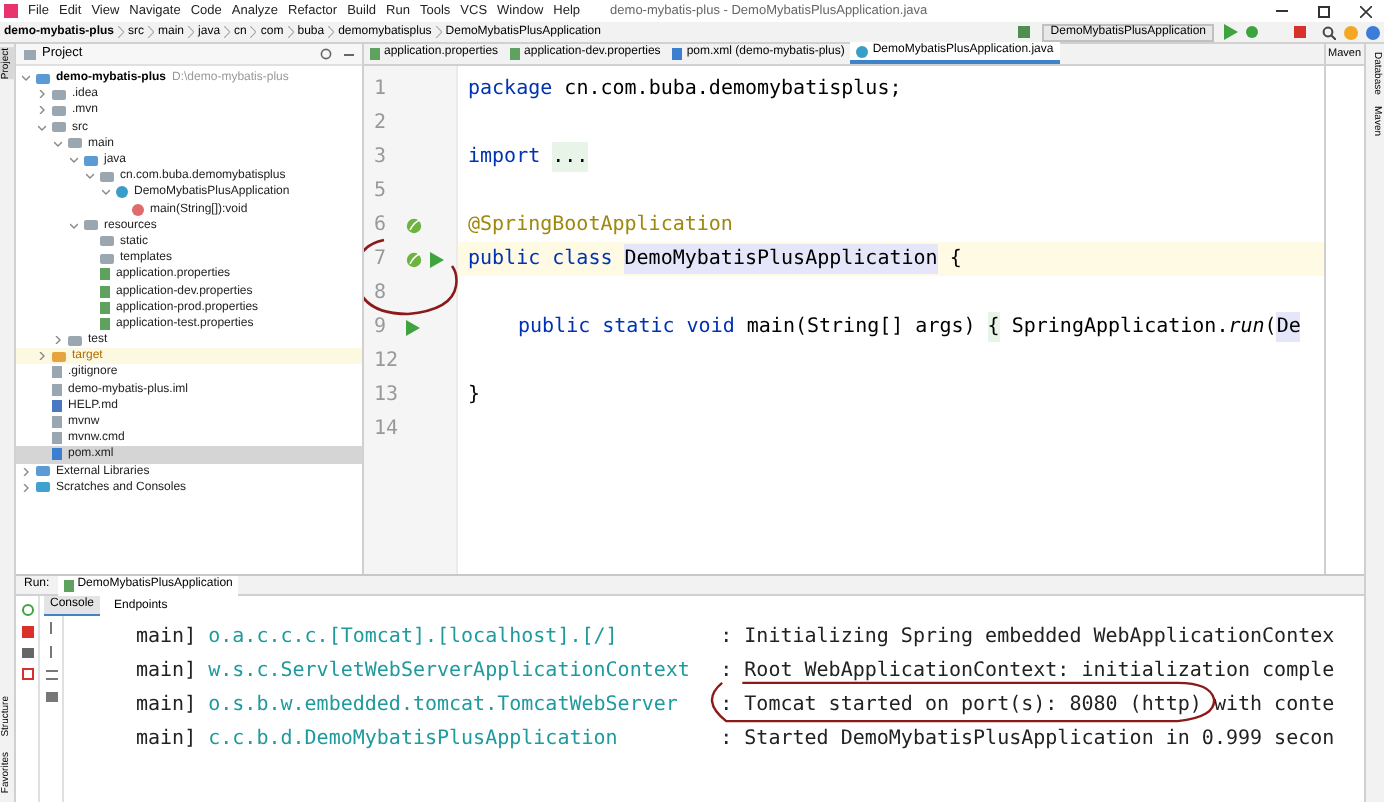 This screenshot has height=802, width=1384. Describe the element at coordinates (381, 124) in the screenshot. I see `line-number: 2` at that location.